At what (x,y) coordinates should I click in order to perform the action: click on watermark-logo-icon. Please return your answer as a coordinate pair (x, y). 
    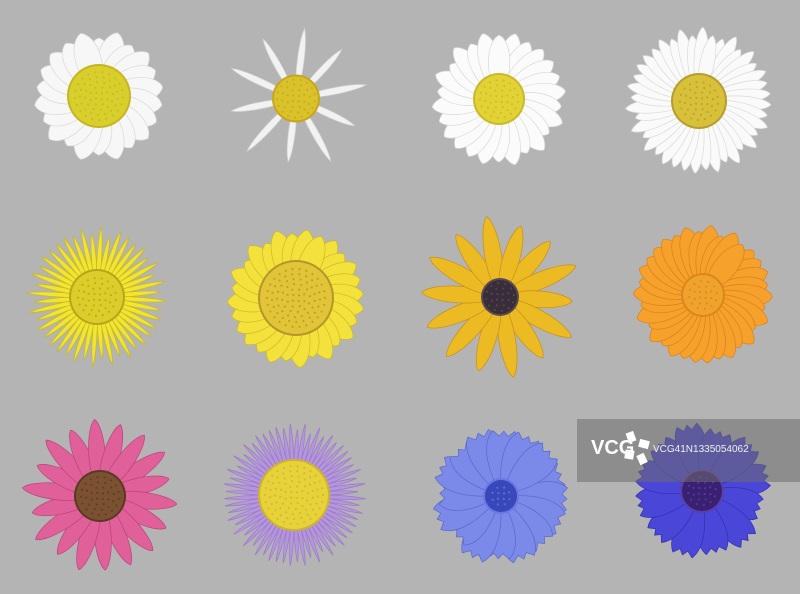
    Looking at the image, I should click on (638, 450).